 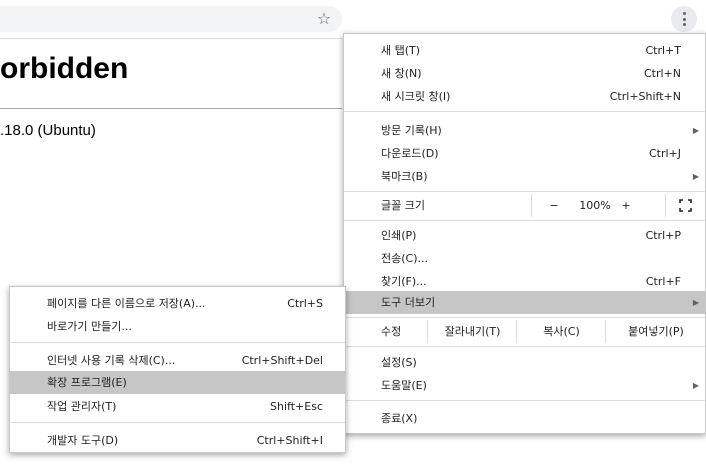 What do you see at coordinates (524, 50) in the screenshot?
I see `menu-item-new-tab: 새 탭(T) Ctrl+T` at bounding box center [524, 50].